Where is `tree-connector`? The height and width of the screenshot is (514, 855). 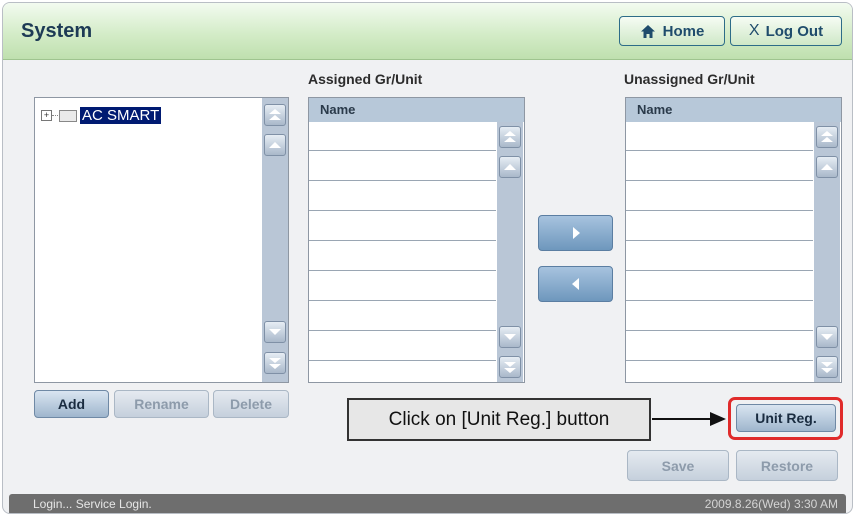 tree-connector is located at coordinates (55, 115).